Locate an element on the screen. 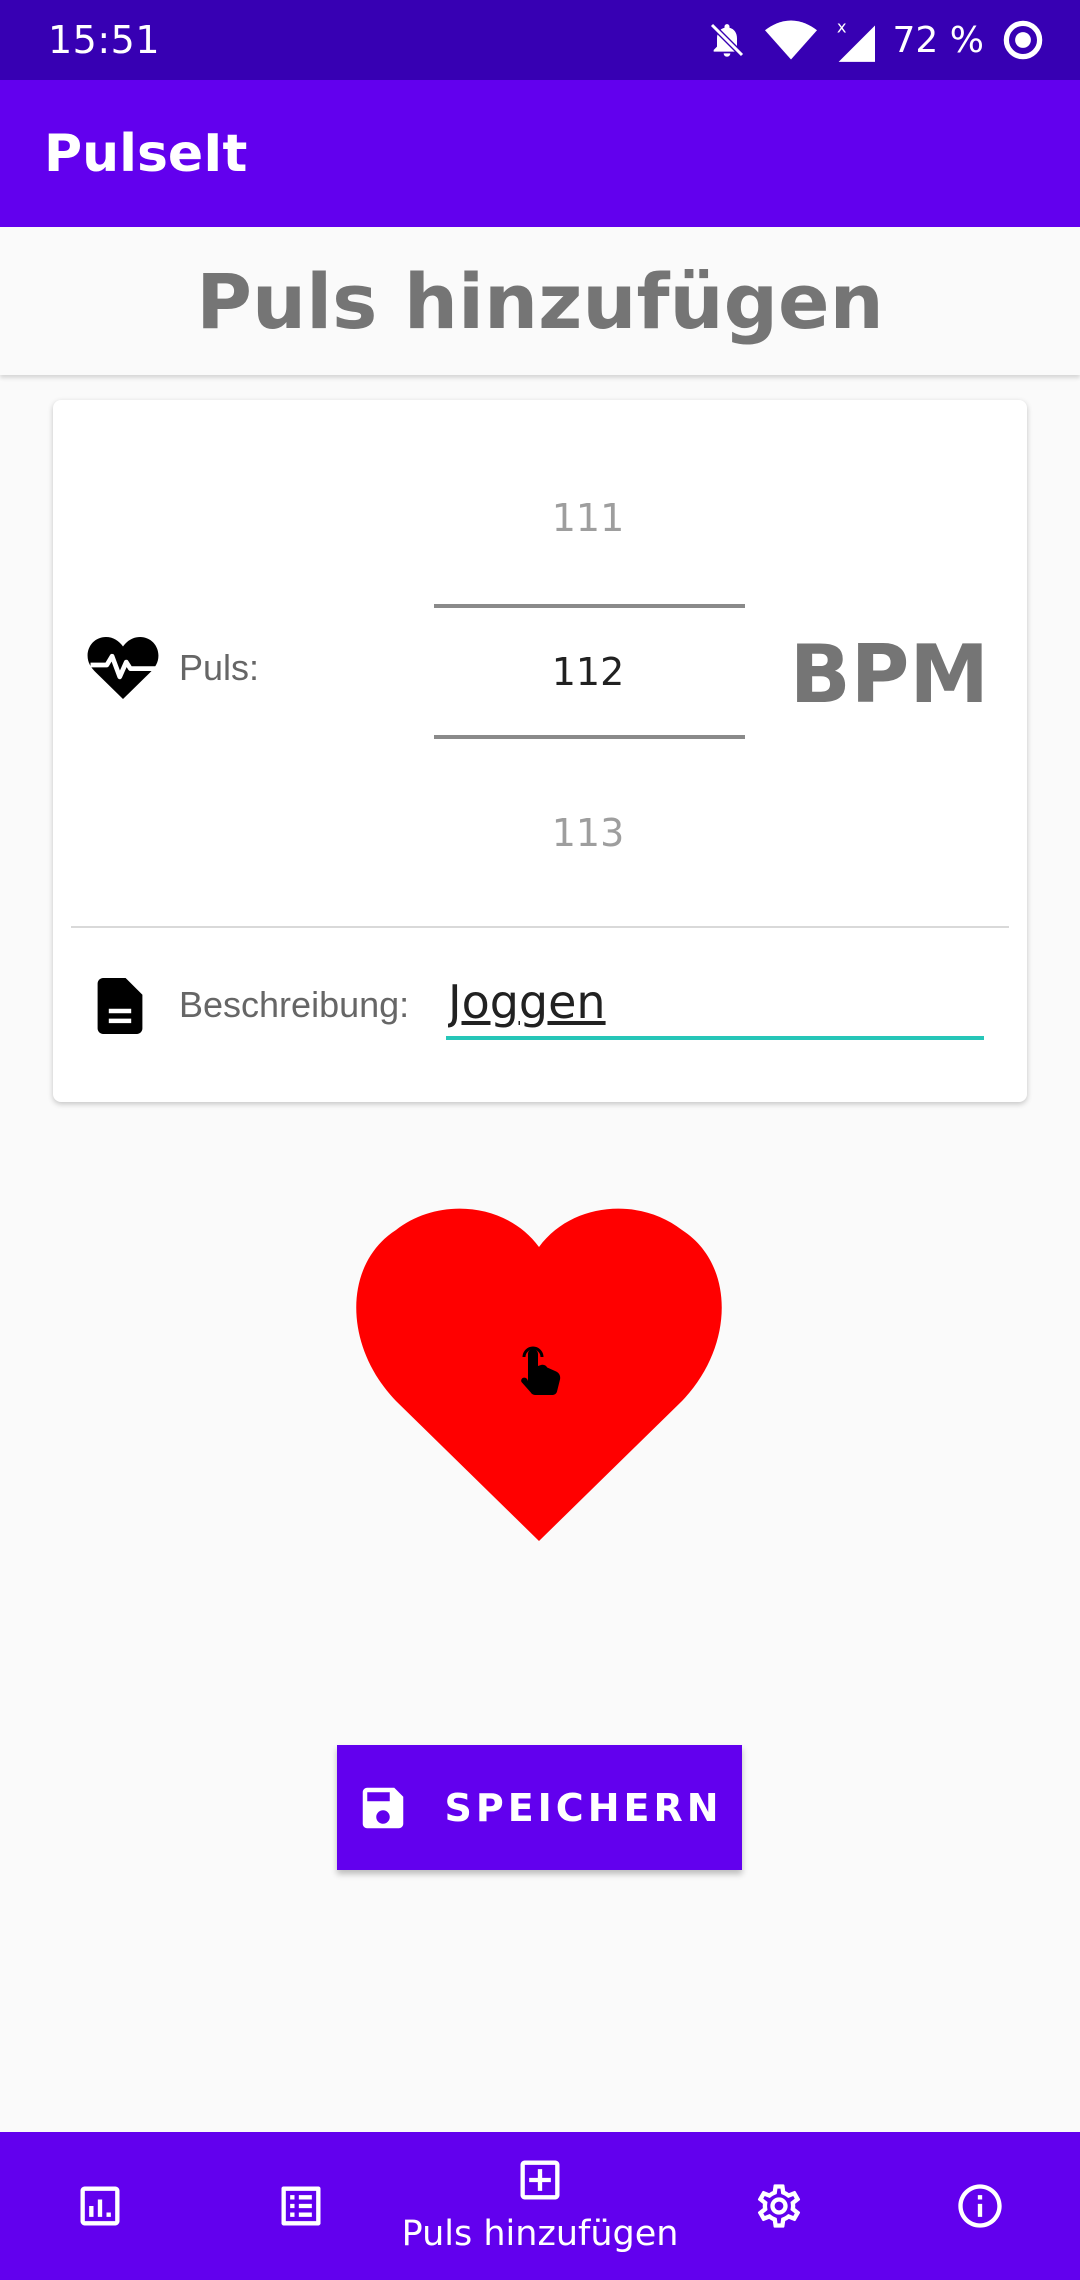 This screenshot has height=2280, width=1080. chart-icon is located at coordinates (100, 2206).